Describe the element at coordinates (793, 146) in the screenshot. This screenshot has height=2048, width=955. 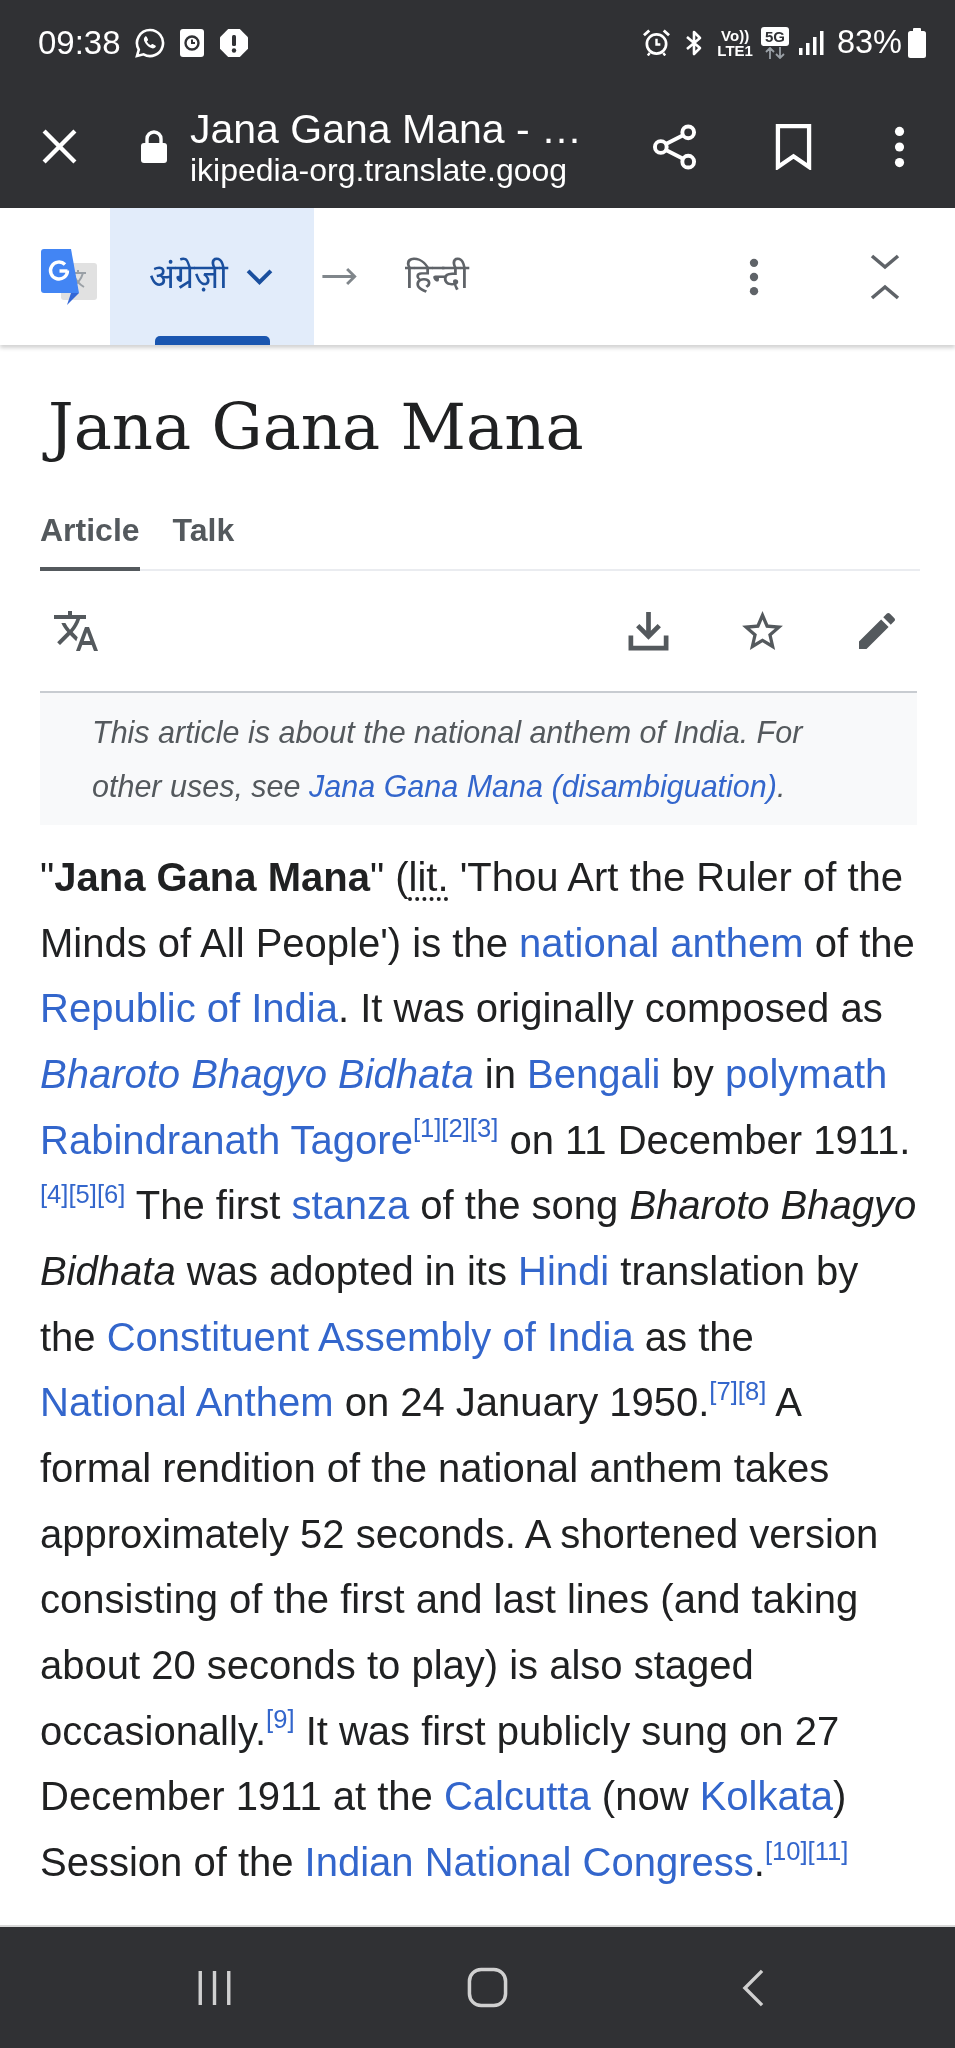
I see `bookmark-icon` at that location.